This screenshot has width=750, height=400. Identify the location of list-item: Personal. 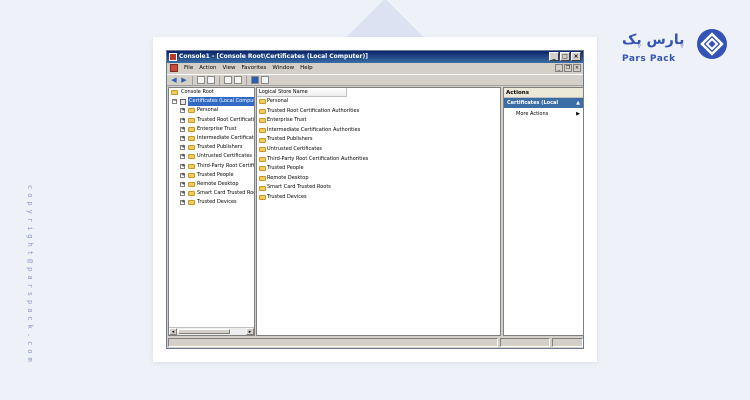
(378, 102).